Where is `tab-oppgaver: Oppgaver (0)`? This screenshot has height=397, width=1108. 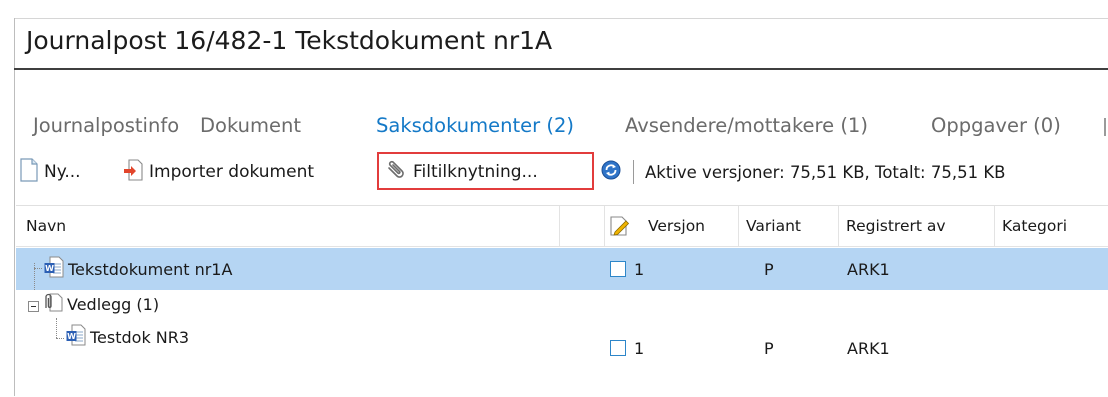
tab-oppgaver: Oppgaver (0) is located at coordinates (996, 125).